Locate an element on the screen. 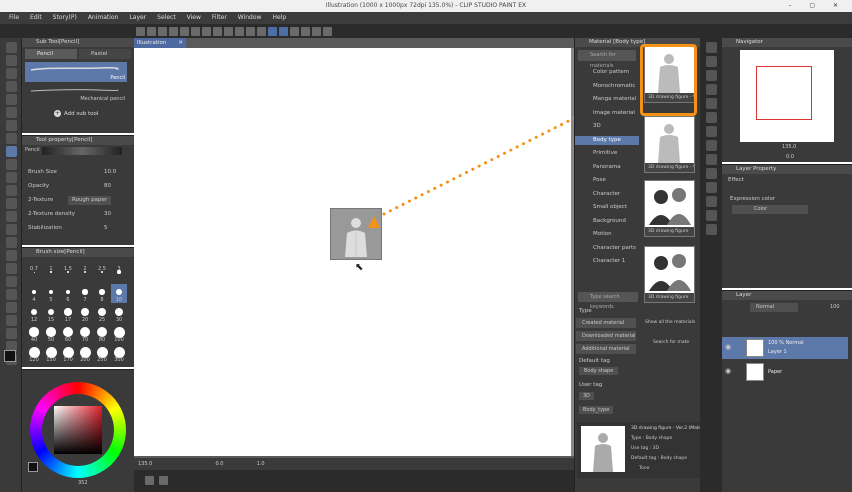 The image size is (852, 492). select-icon is located at coordinates (228, 31).